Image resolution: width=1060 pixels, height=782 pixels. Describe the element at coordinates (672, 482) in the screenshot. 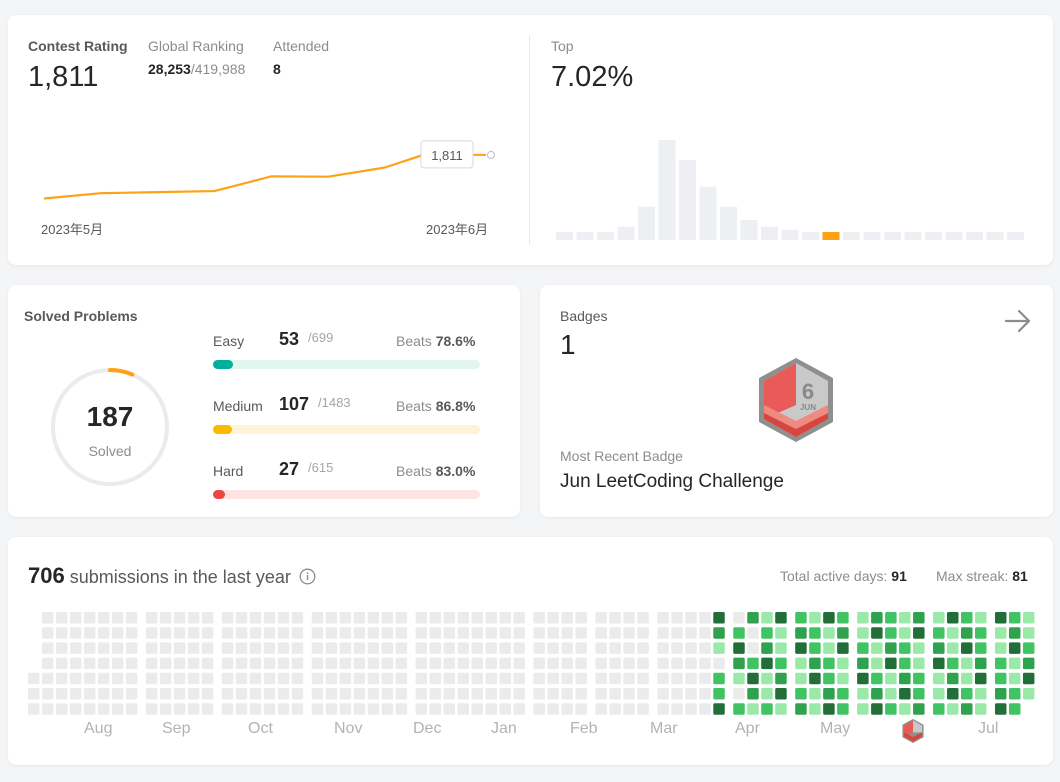

I see `recent-badge-name: Jun LeetCoding Challenge` at that location.